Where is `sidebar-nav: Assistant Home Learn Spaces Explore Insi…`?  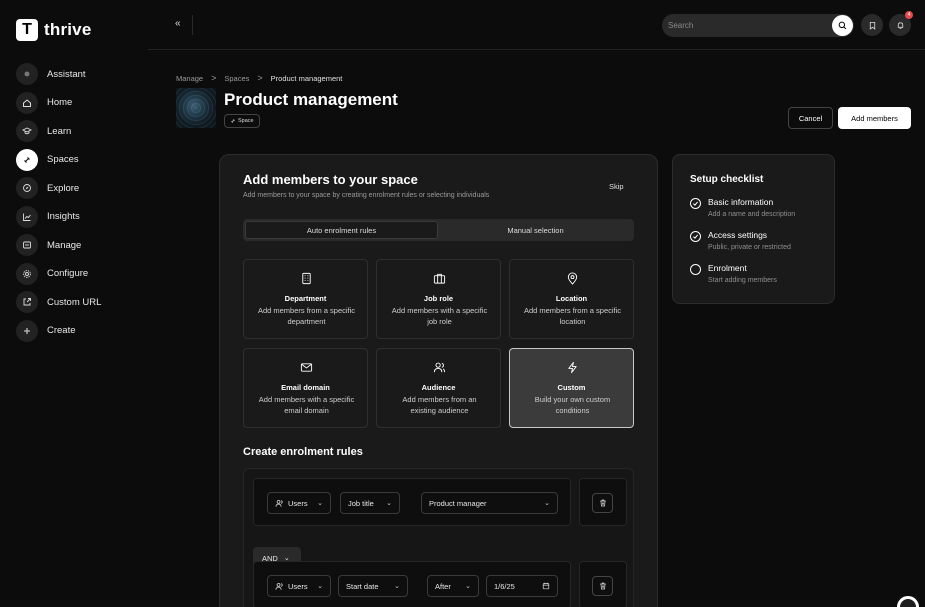 sidebar-nav: Assistant Home Learn Spaces Explore Insi… is located at coordinates (58, 205).